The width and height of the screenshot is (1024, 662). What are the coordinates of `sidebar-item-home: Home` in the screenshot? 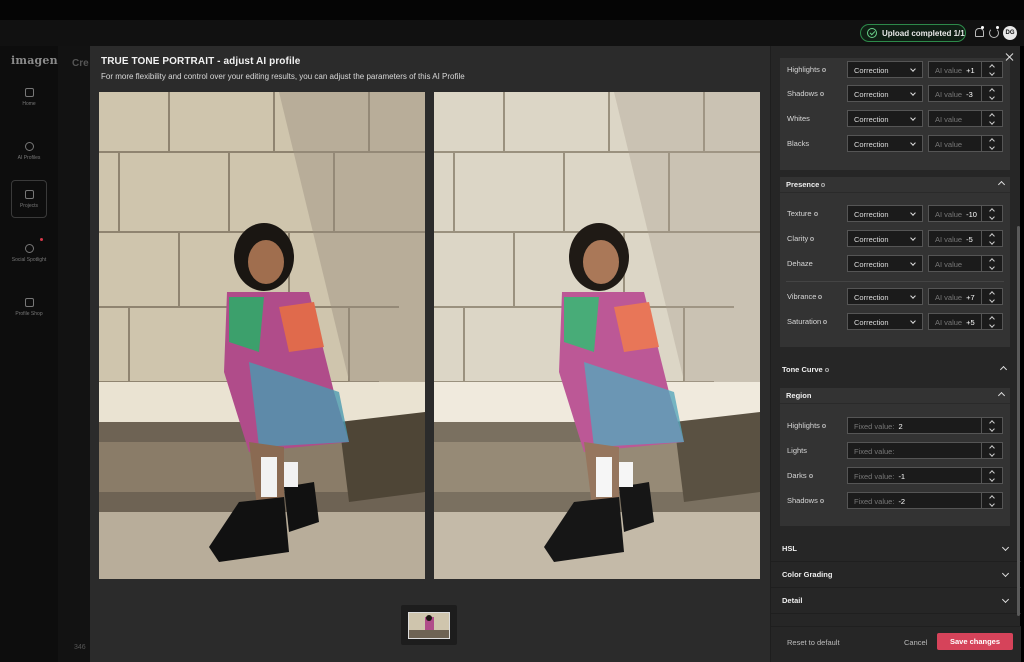 It's located at (29, 97).